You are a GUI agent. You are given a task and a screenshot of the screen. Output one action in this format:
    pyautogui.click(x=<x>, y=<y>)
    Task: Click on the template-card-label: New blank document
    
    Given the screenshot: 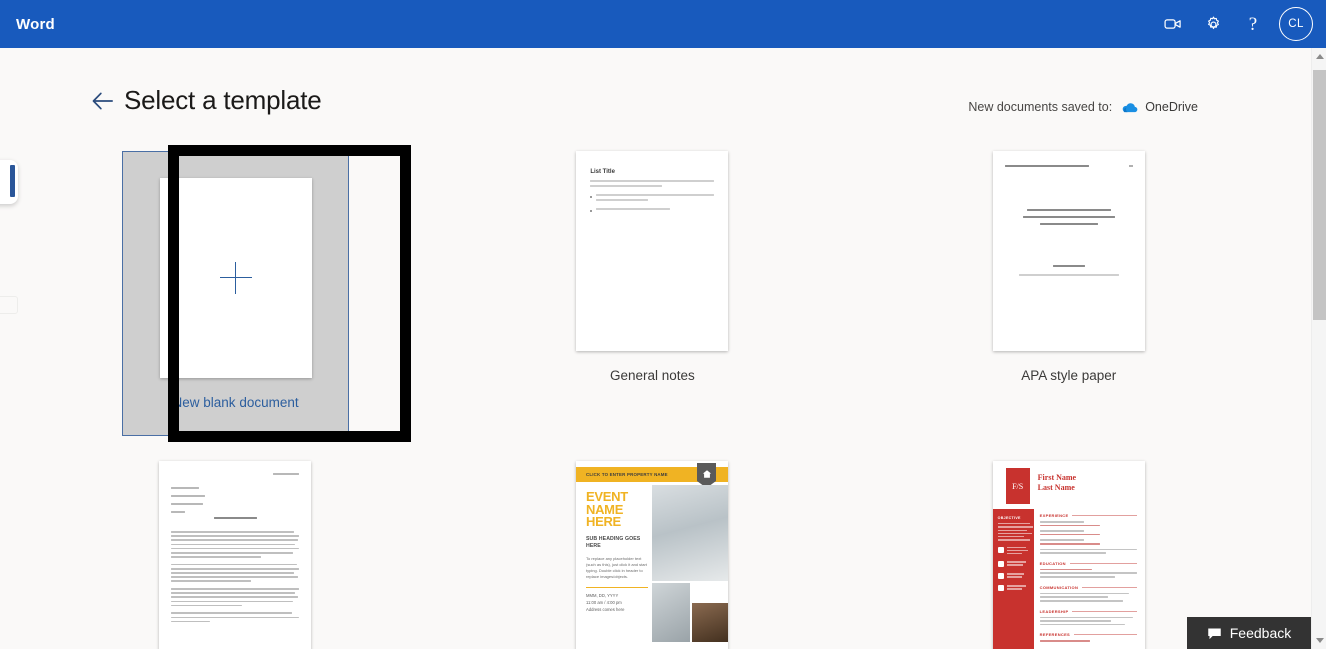 What is the action you would take?
    pyautogui.click(x=235, y=402)
    